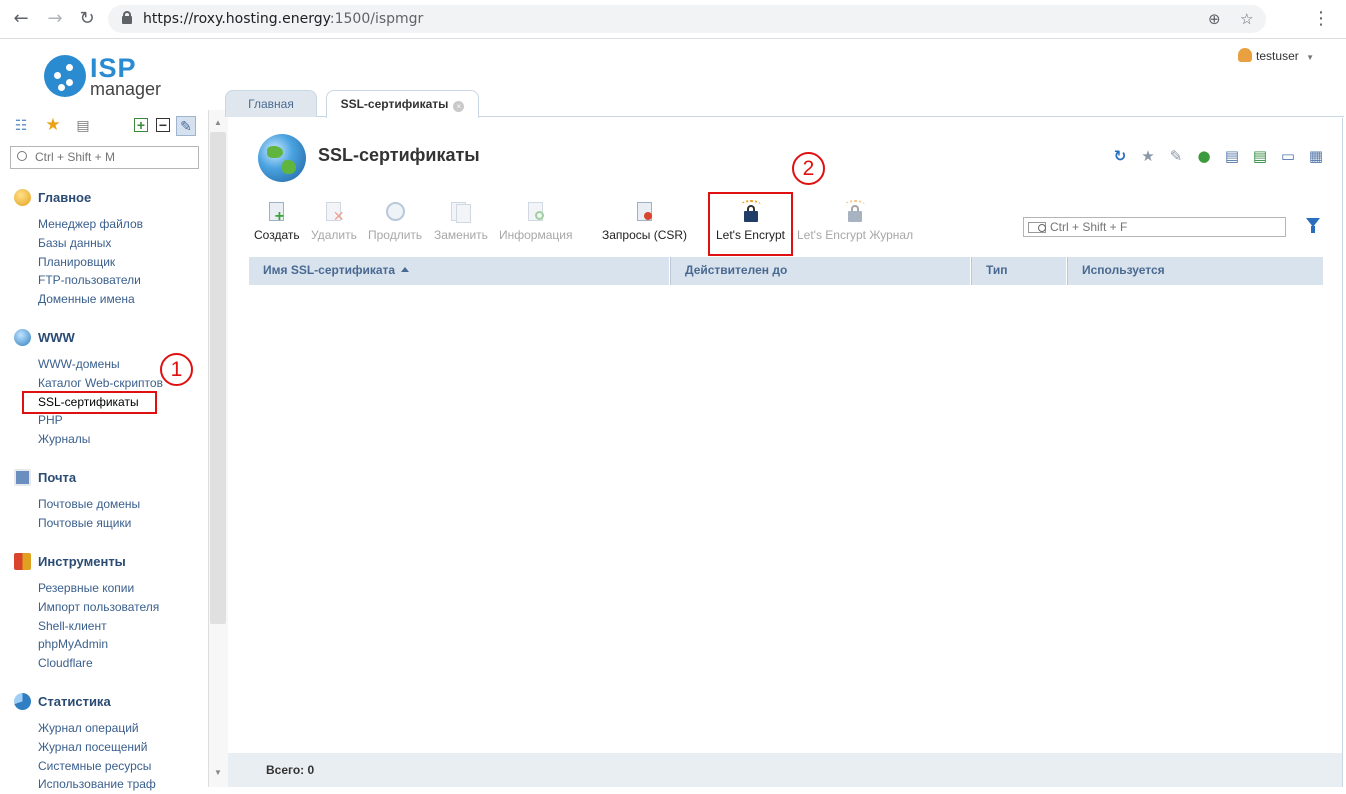 The width and height of the screenshot is (1346, 794). Describe the element at coordinates (85, 702) in the screenshot. I see `sidebar-group-title: Статистика` at that location.